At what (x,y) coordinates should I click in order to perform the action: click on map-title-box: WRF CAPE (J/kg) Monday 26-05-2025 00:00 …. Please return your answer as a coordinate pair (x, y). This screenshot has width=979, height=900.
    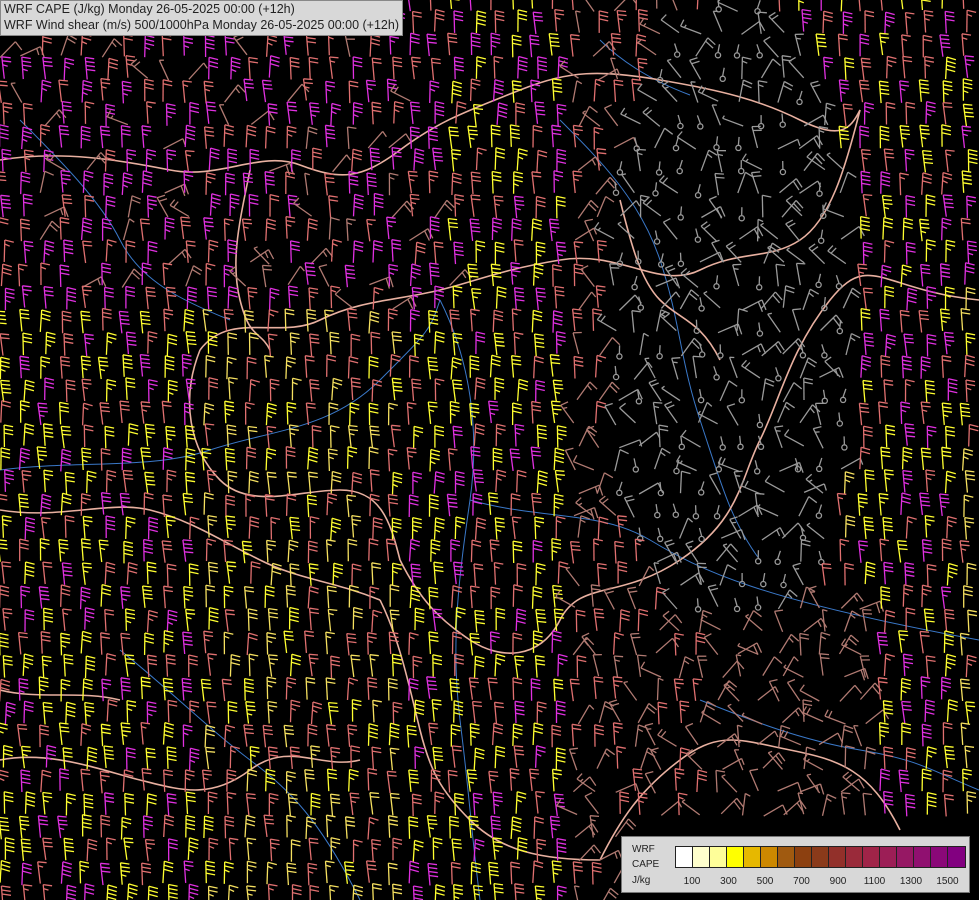
    Looking at the image, I should click on (202, 18).